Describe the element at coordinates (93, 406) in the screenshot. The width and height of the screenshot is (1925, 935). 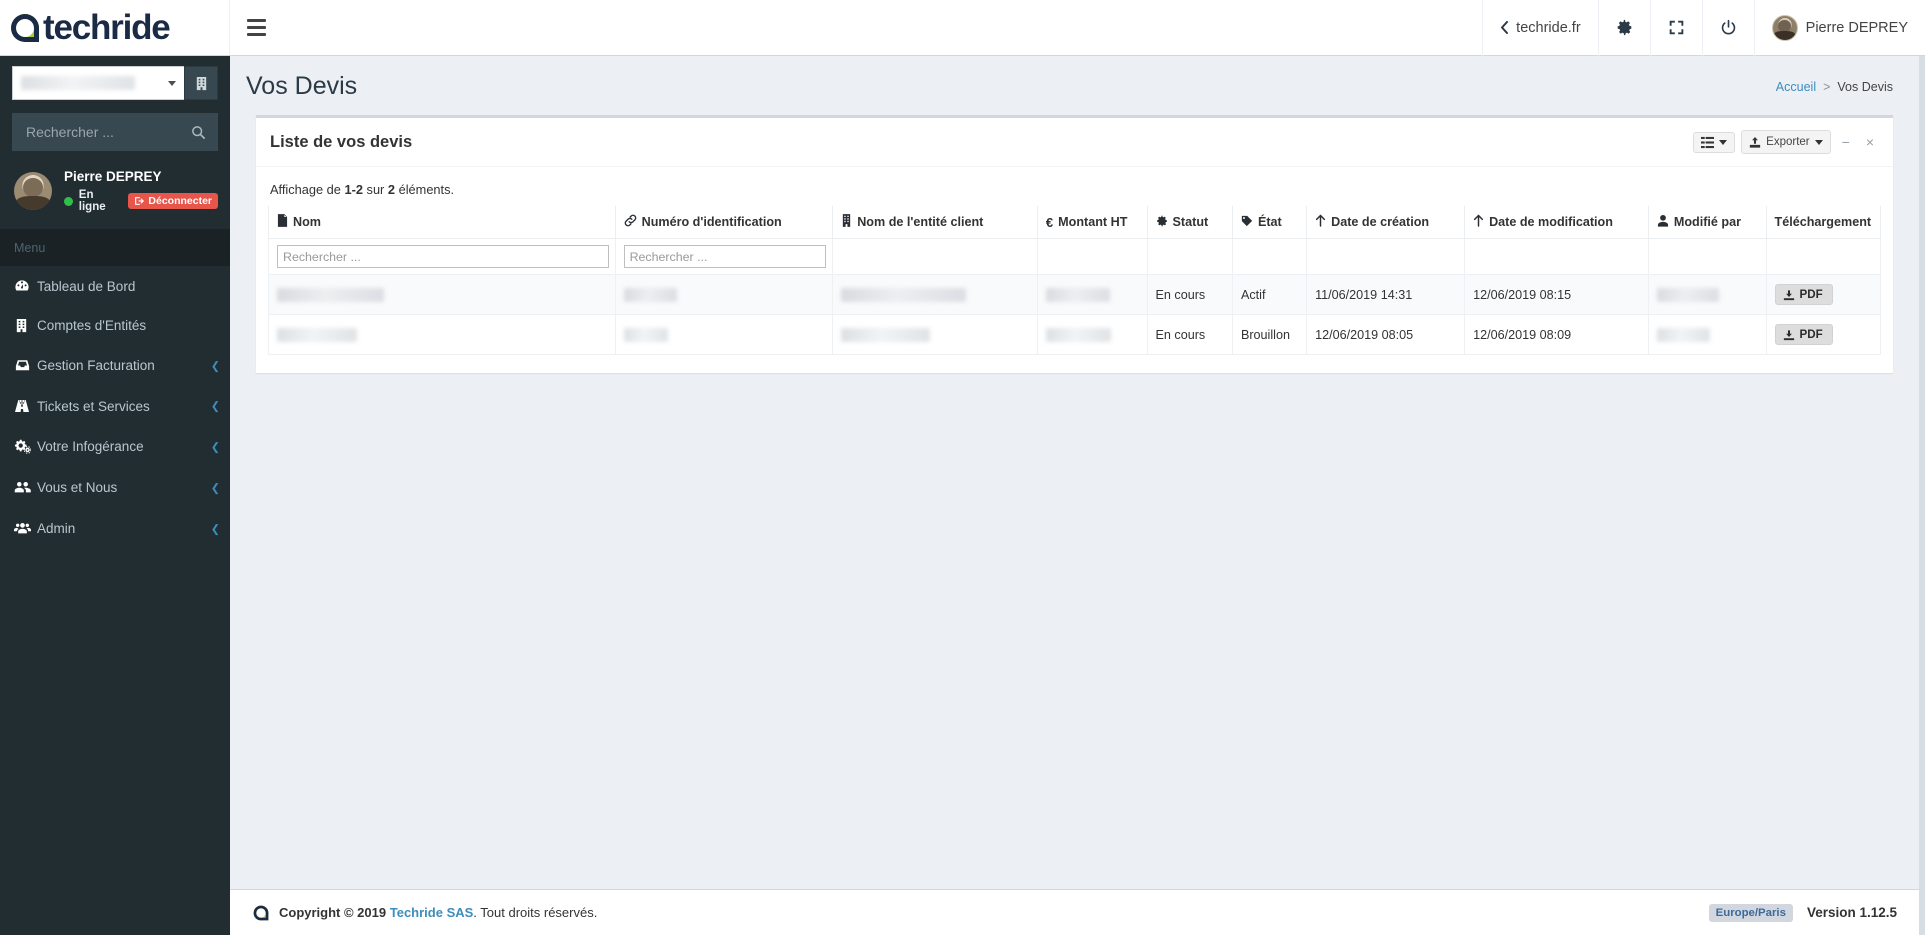
I see `sidebar-item-label: Tickets et Services` at that location.